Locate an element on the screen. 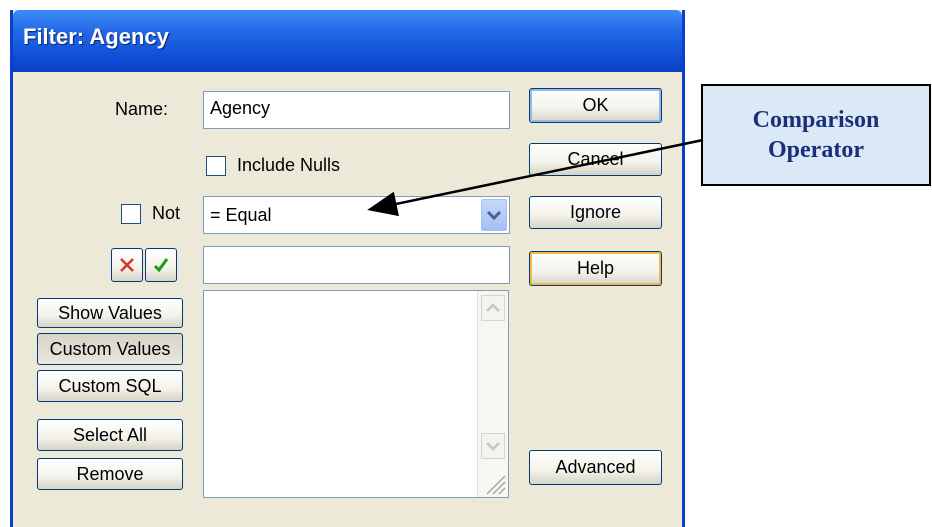 The width and height of the screenshot is (932, 527). operator-select: = Equal is located at coordinates (356, 215).